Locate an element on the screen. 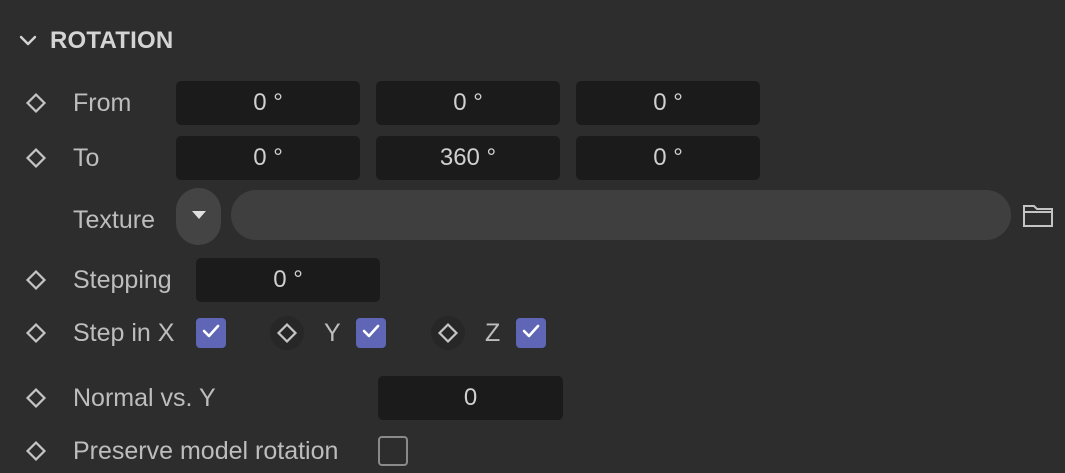 The image size is (1065, 473). normal-vs-y-field: 0 is located at coordinates (470, 398).